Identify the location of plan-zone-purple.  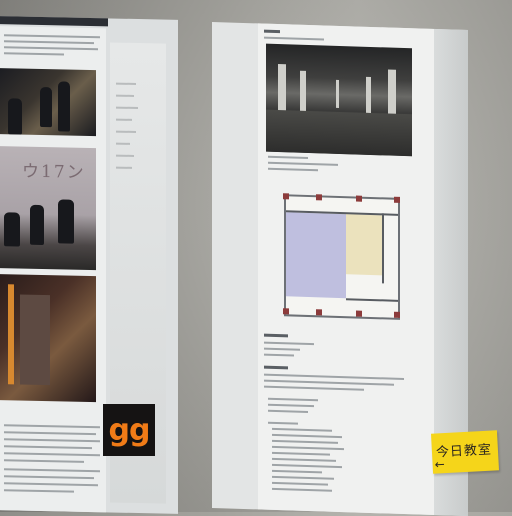
(316, 255).